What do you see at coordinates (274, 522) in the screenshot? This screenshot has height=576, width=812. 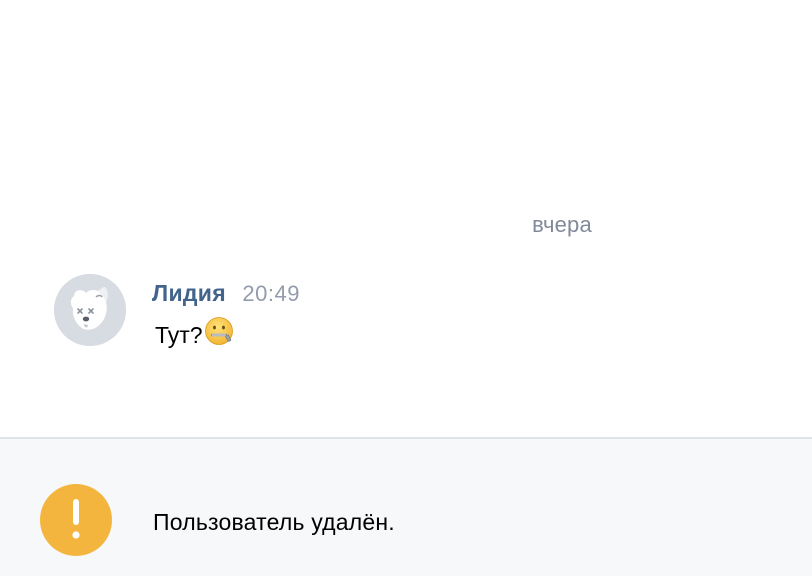 I see `notice-text: Пользователь удалён.` at bounding box center [274, 522].